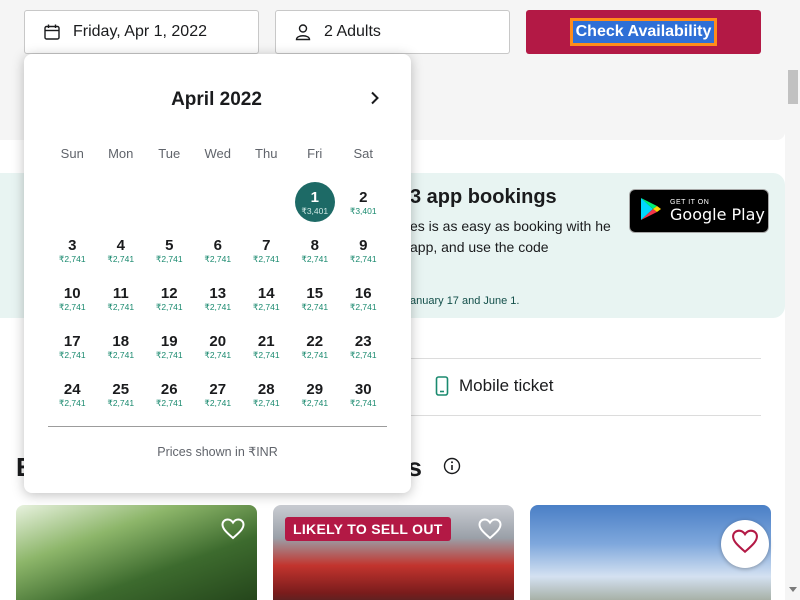  Describe the element at coordinates (72, 341) in the screenshot. I see `day-number: 17` at that location.